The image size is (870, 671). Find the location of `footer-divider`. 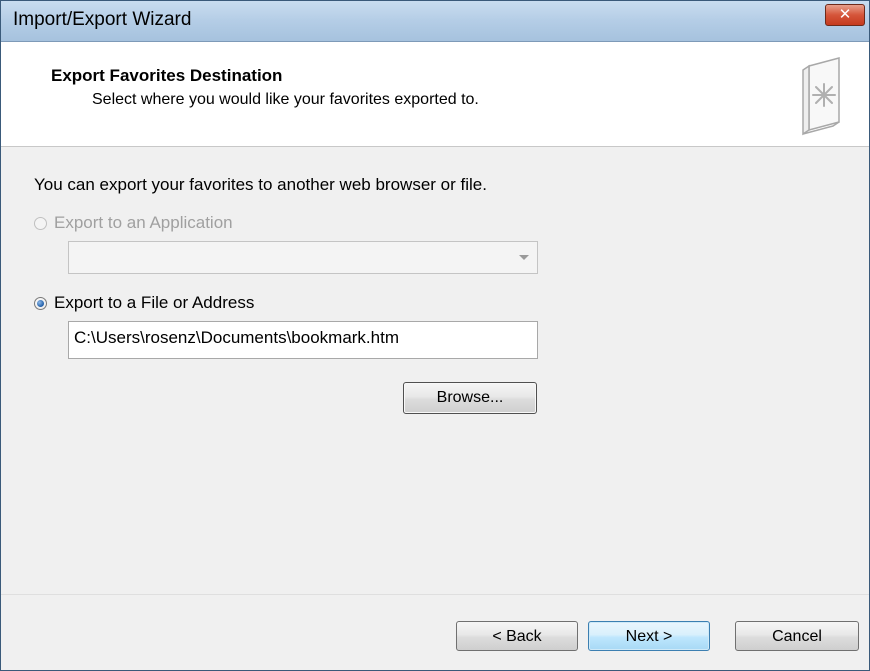

footer-divider is located at coordinates (435, 594).